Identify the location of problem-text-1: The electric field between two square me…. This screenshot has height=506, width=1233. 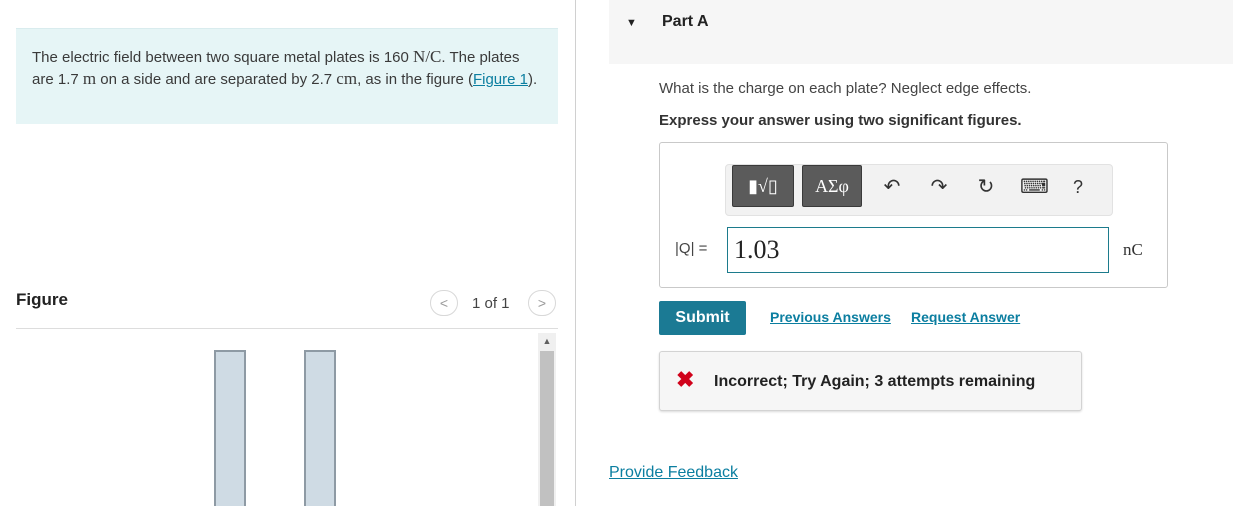
(223, 57).